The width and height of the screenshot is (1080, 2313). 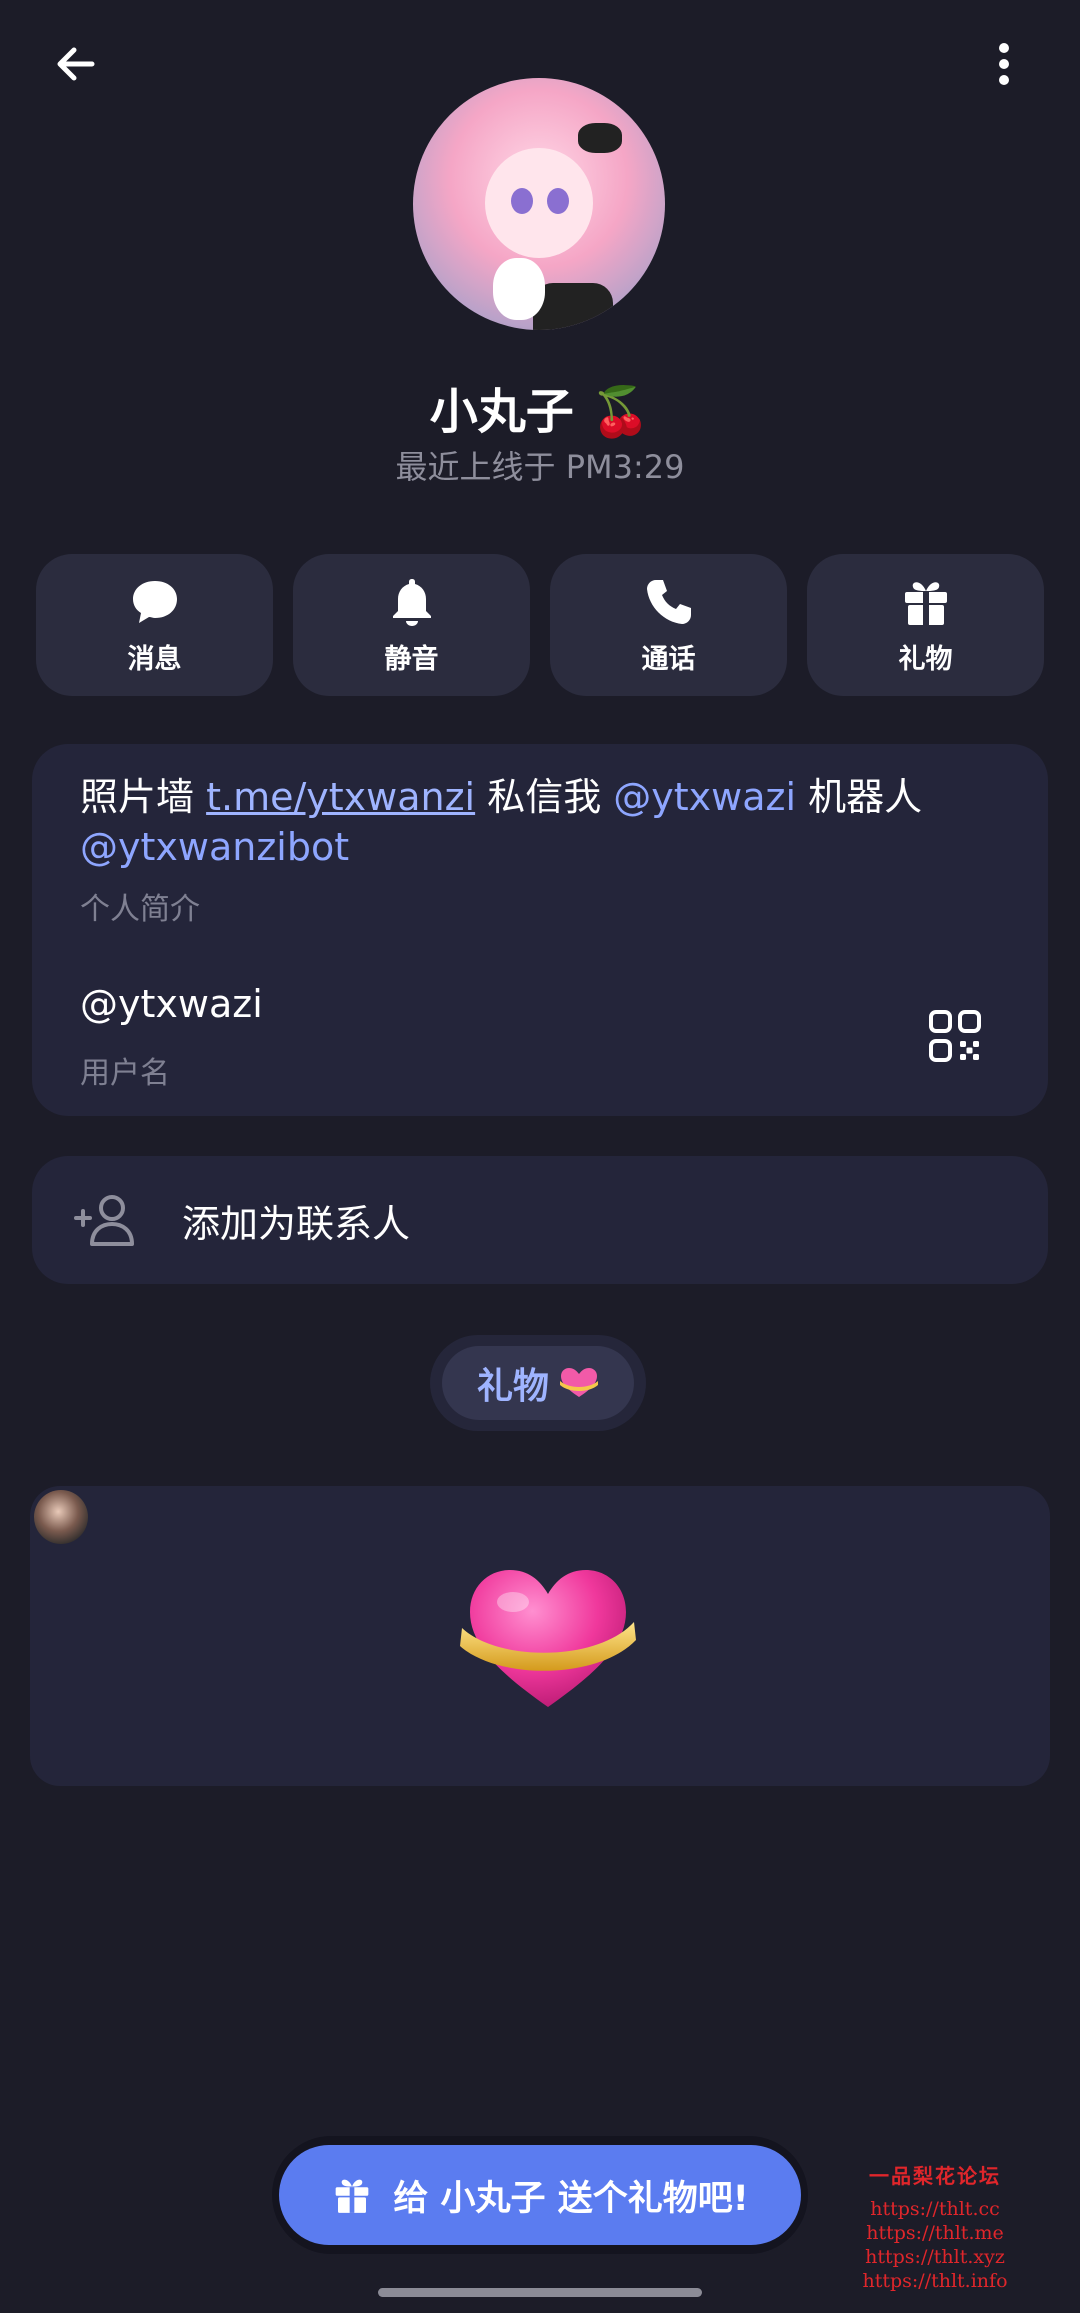 What do you see at coordinates (540, 1220) in the screenshot?
I see `add-contact-button: 添加为联系人` at bounding box center [540, 1220].